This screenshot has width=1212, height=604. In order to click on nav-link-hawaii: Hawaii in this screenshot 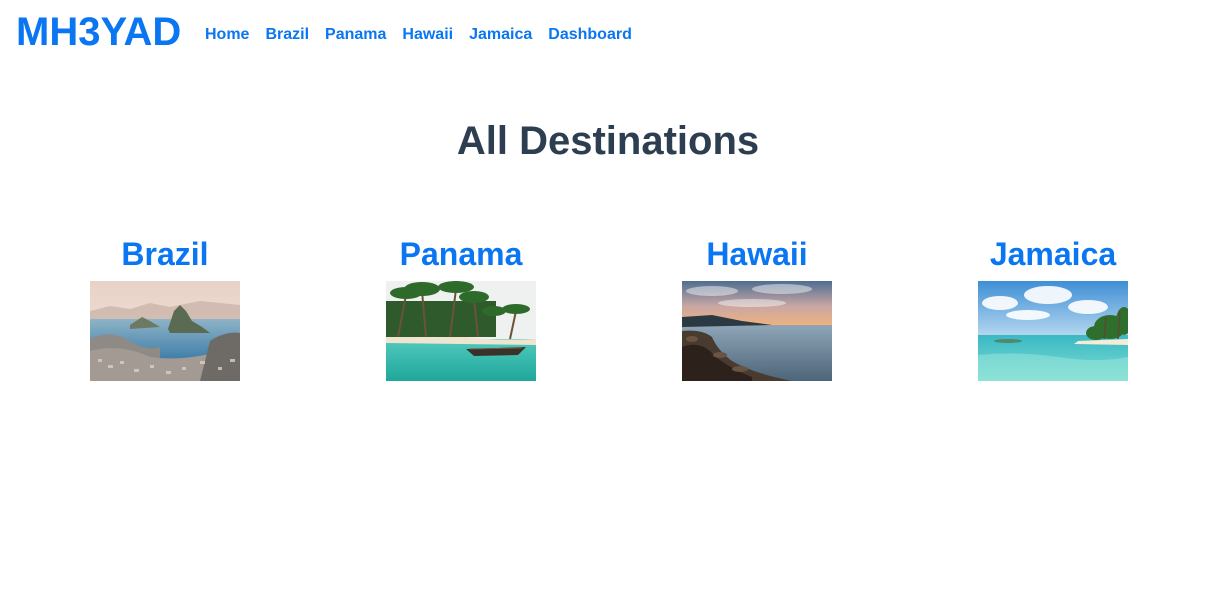, I will do `click(427, 35)`.